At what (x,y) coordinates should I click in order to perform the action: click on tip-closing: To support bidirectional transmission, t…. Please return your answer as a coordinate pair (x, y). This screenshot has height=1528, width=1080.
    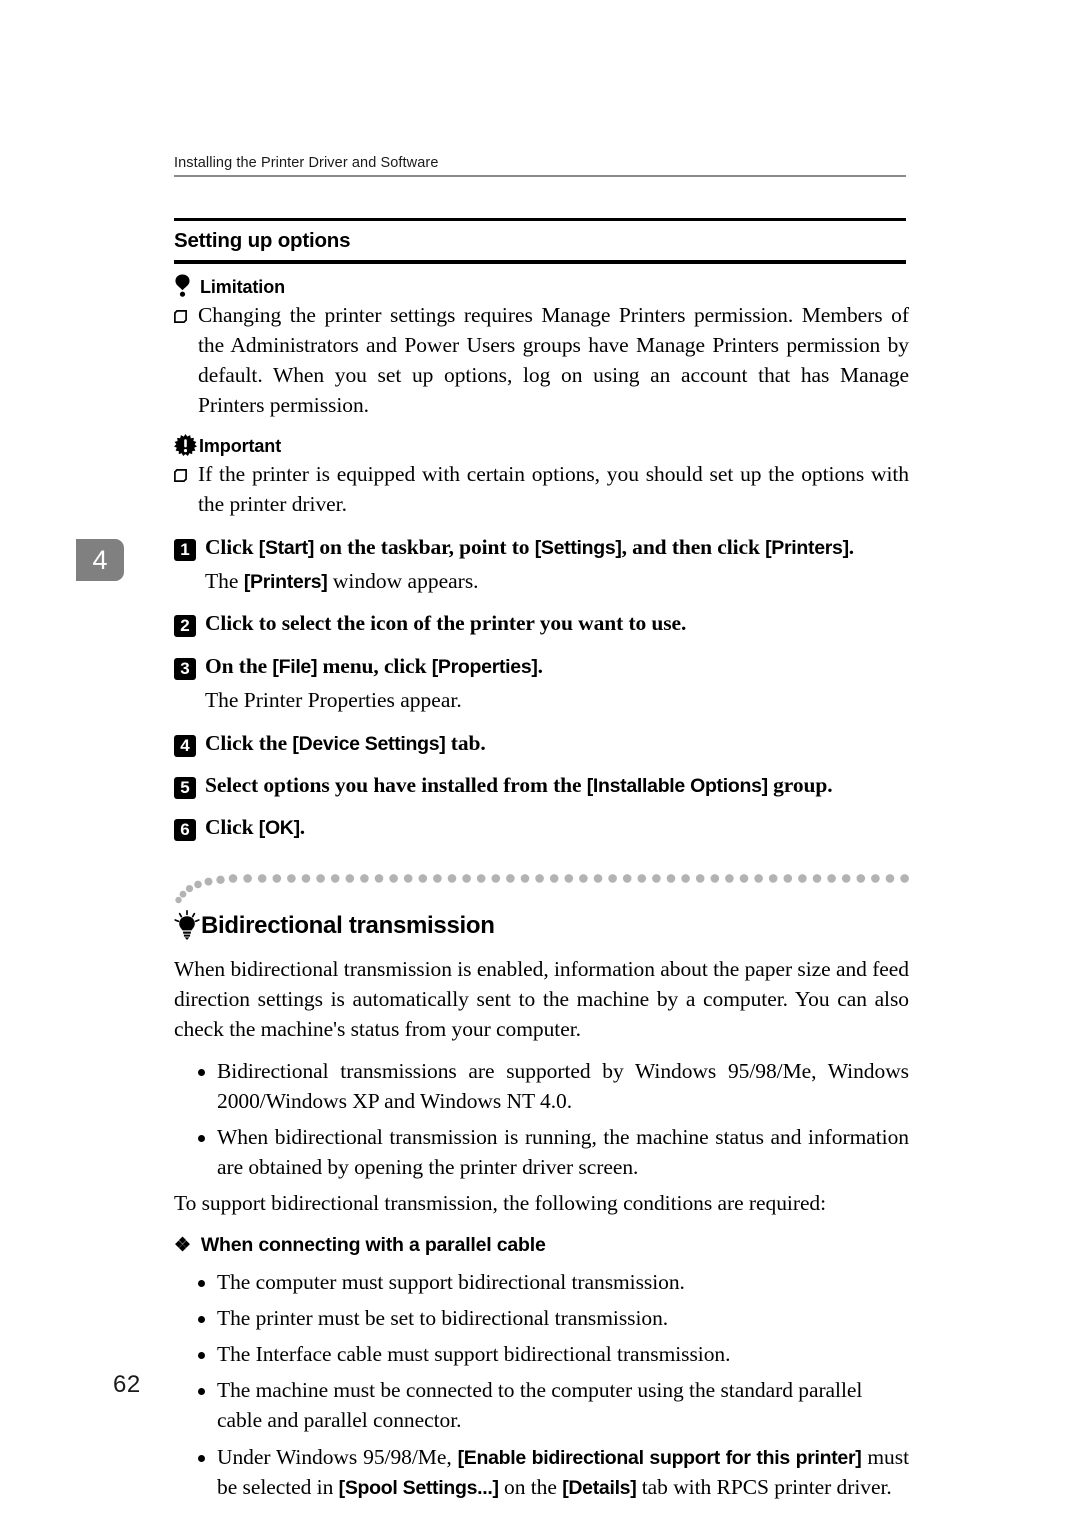
    Looking at the image, I should click on (500, 1202).